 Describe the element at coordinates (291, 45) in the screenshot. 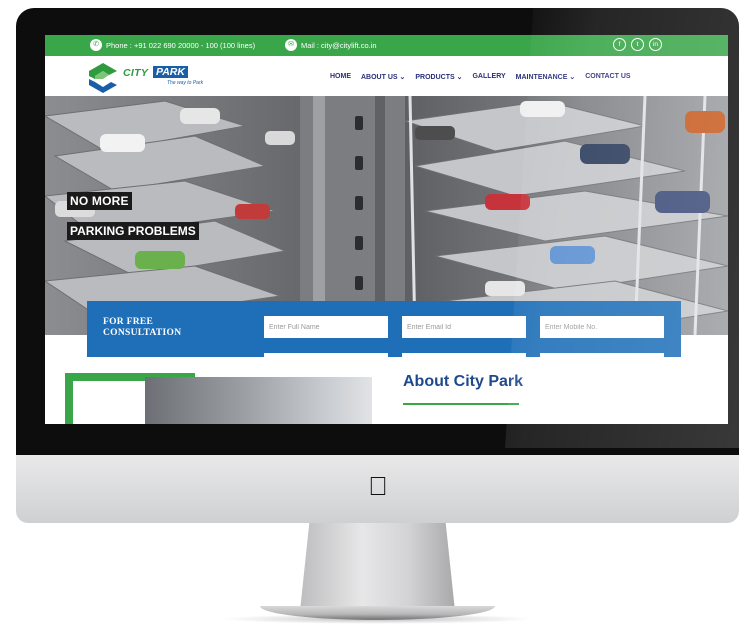

I see `mail-icon: ✉` at that location.